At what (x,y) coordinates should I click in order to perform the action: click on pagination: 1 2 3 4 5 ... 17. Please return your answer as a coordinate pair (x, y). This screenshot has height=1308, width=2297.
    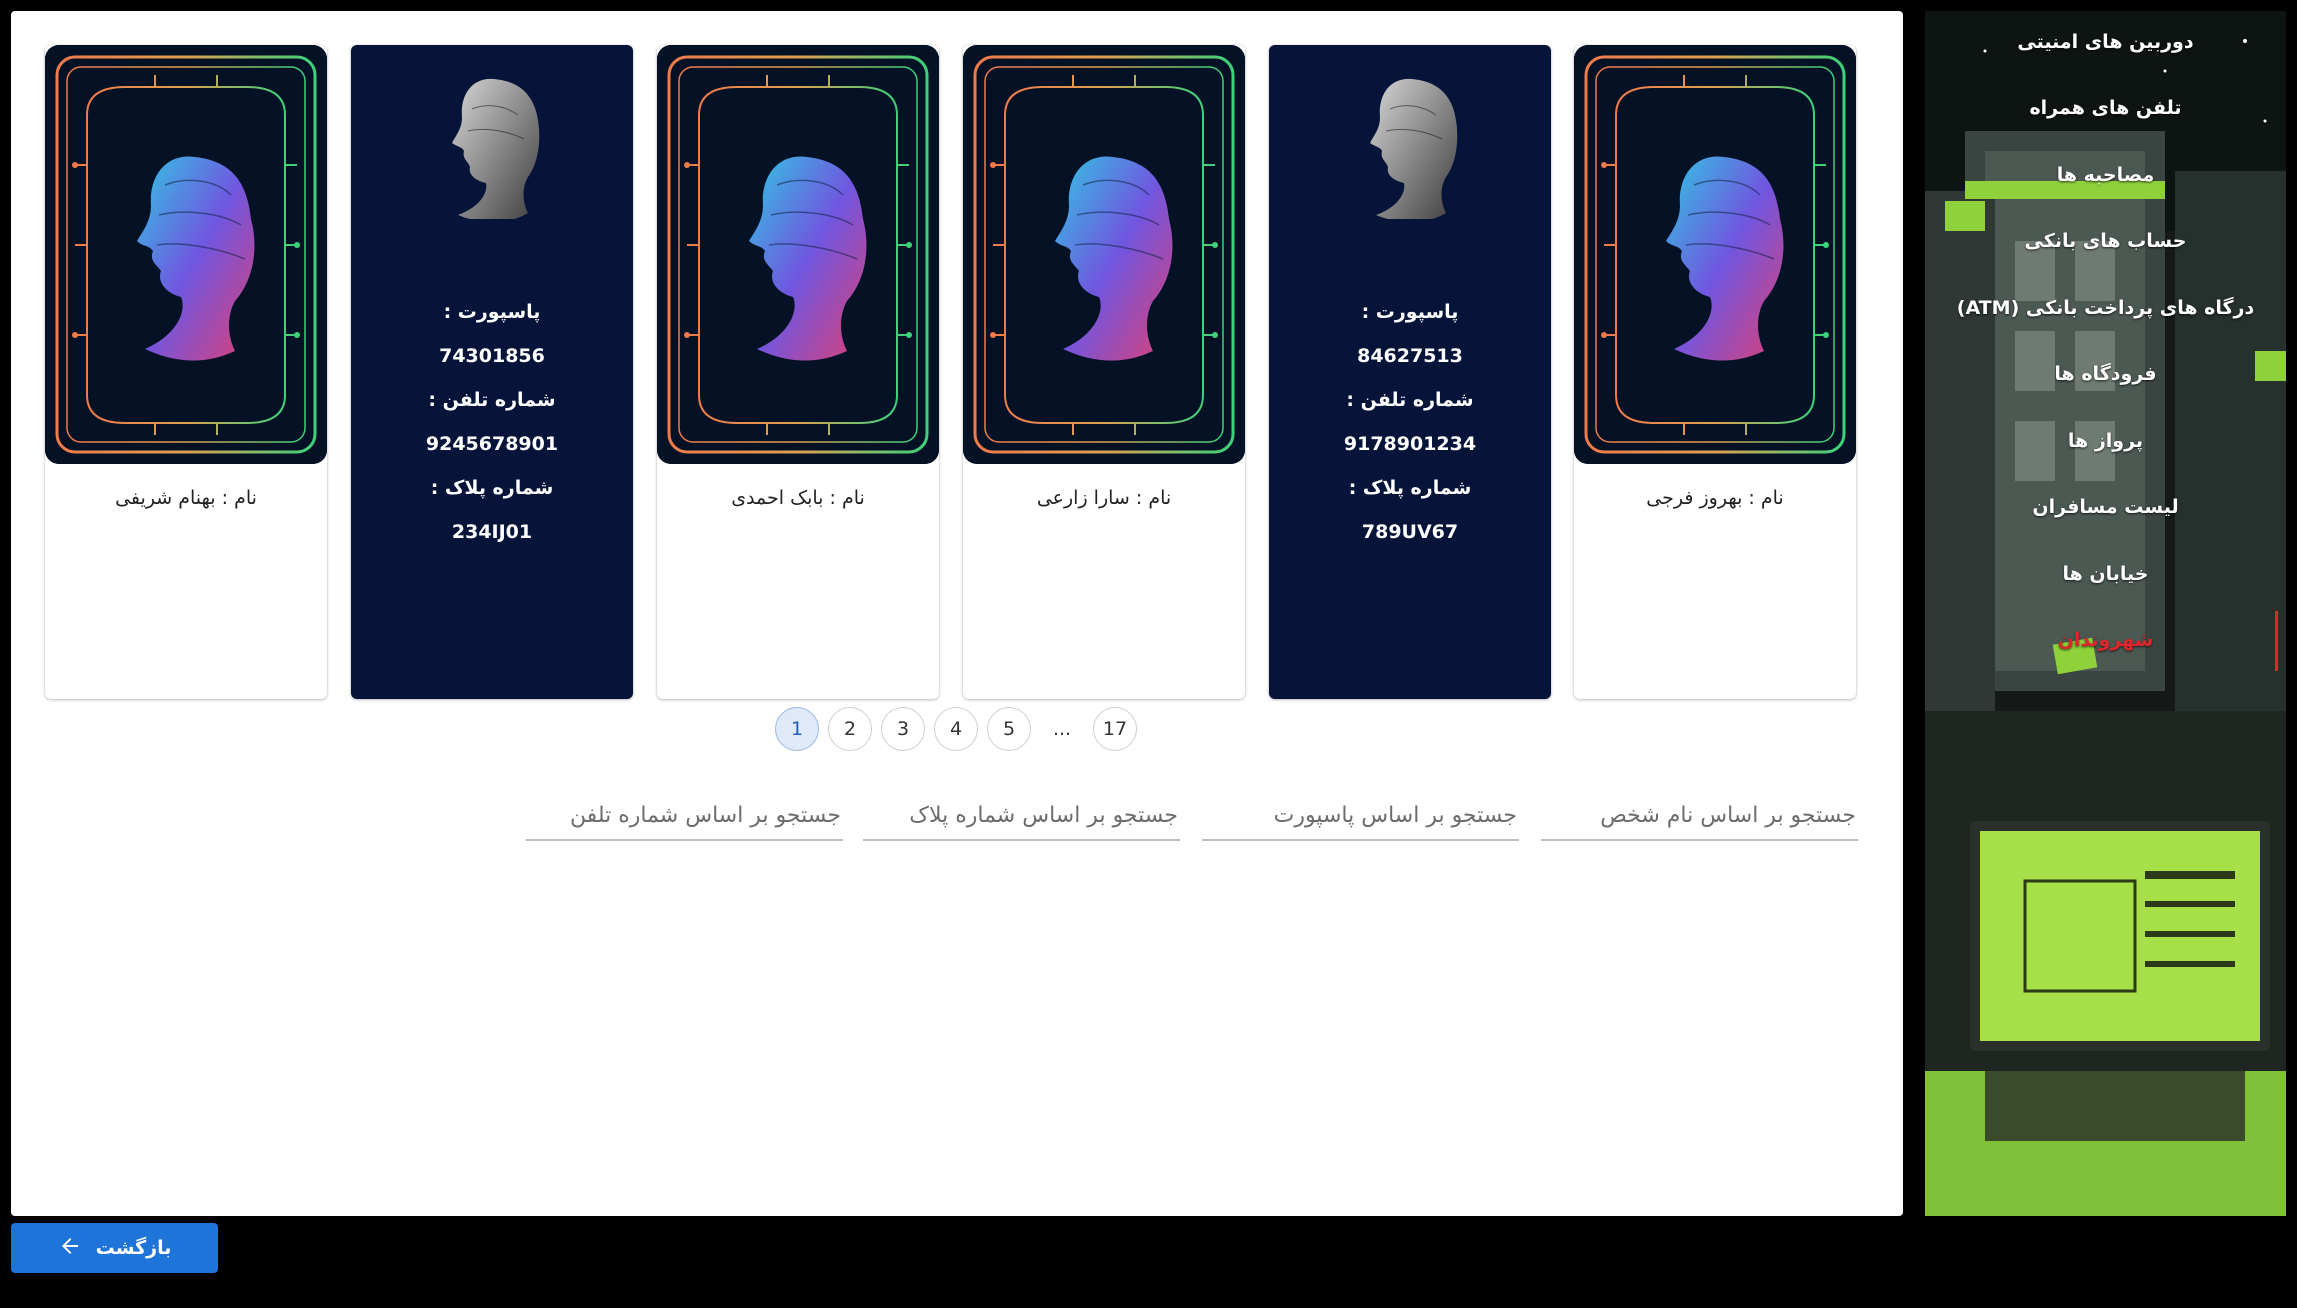
    Looking at the image, I should click on (956, 731).